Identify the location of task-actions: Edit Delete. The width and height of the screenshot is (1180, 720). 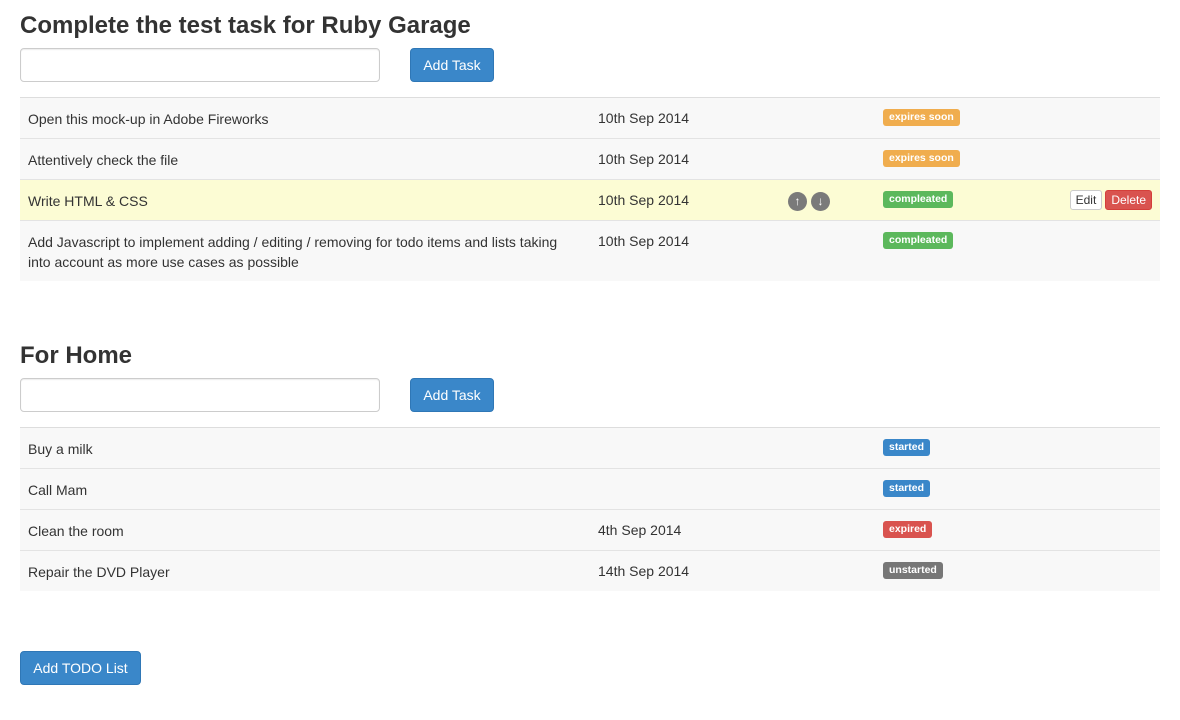
(1110, 200).